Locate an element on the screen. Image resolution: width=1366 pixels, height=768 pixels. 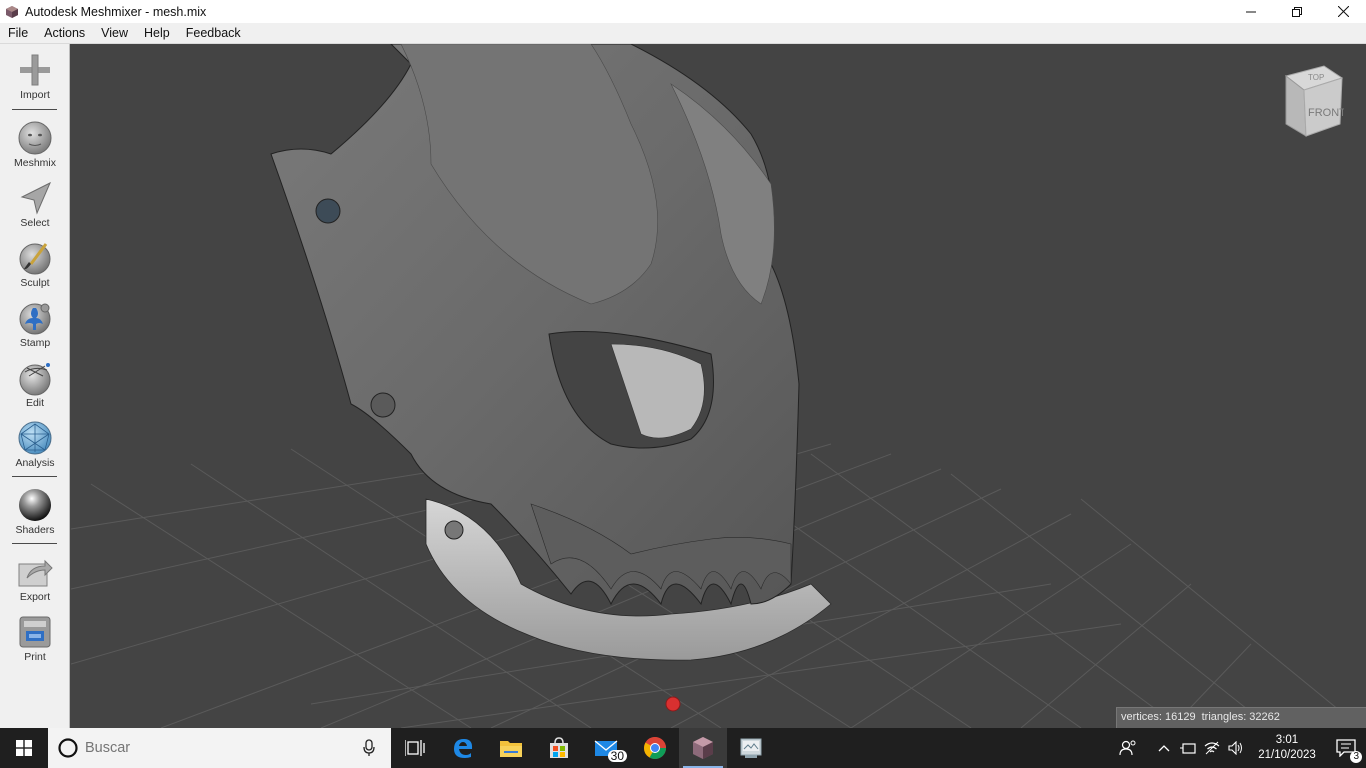
edge-browser-button is located at coordinates (463, 748).